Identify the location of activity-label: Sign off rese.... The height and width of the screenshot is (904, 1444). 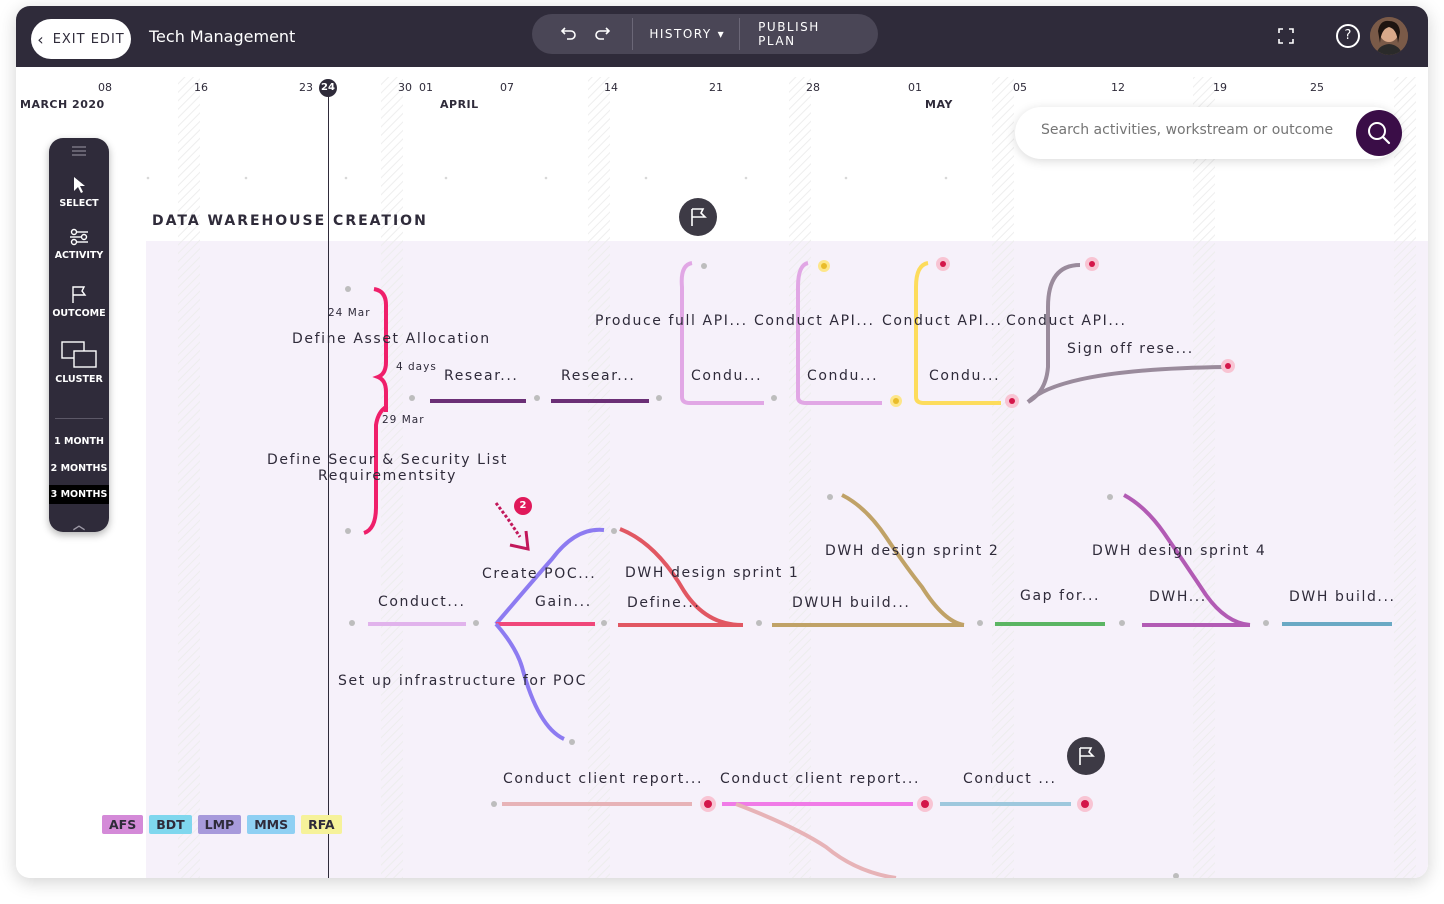
(1130, 349).